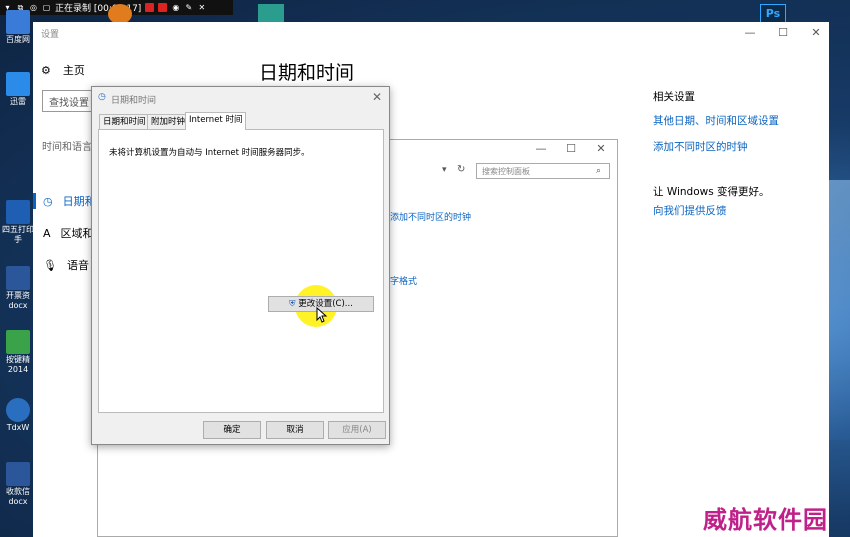  What do you see at coordinates (461, 169) in the screenshot?
I see `refresh-icon: ↻` at bounding box center [461, 169].